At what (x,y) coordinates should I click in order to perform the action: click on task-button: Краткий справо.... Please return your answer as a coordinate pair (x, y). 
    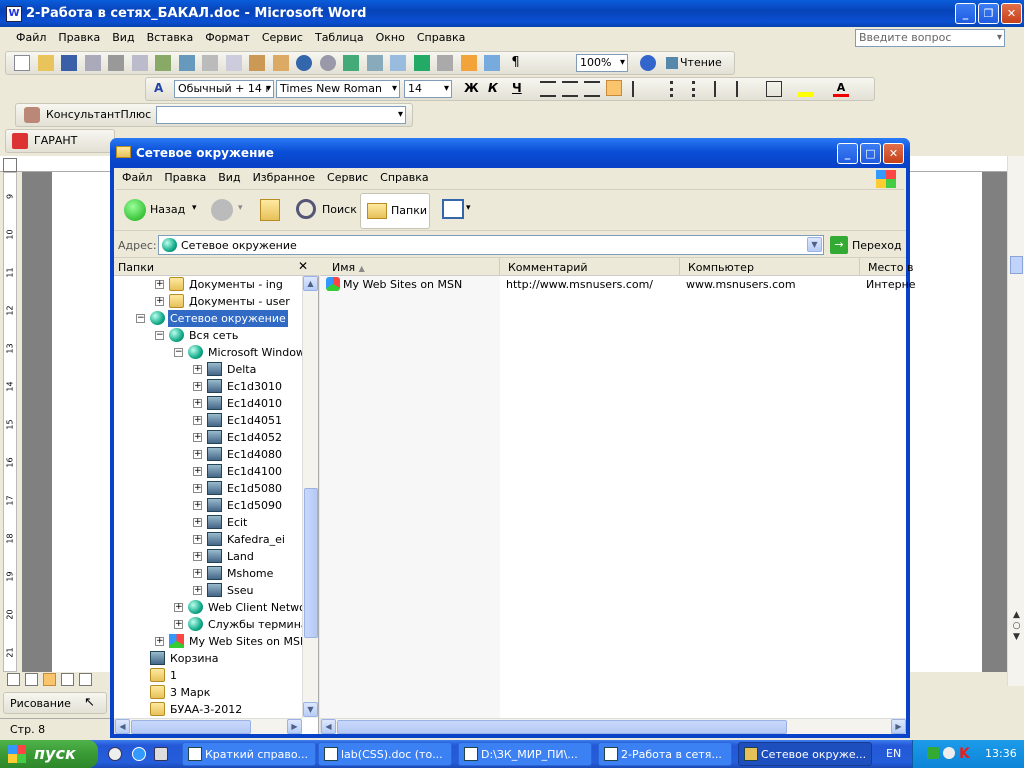
    Looking at the image, I should click on (249, 754).